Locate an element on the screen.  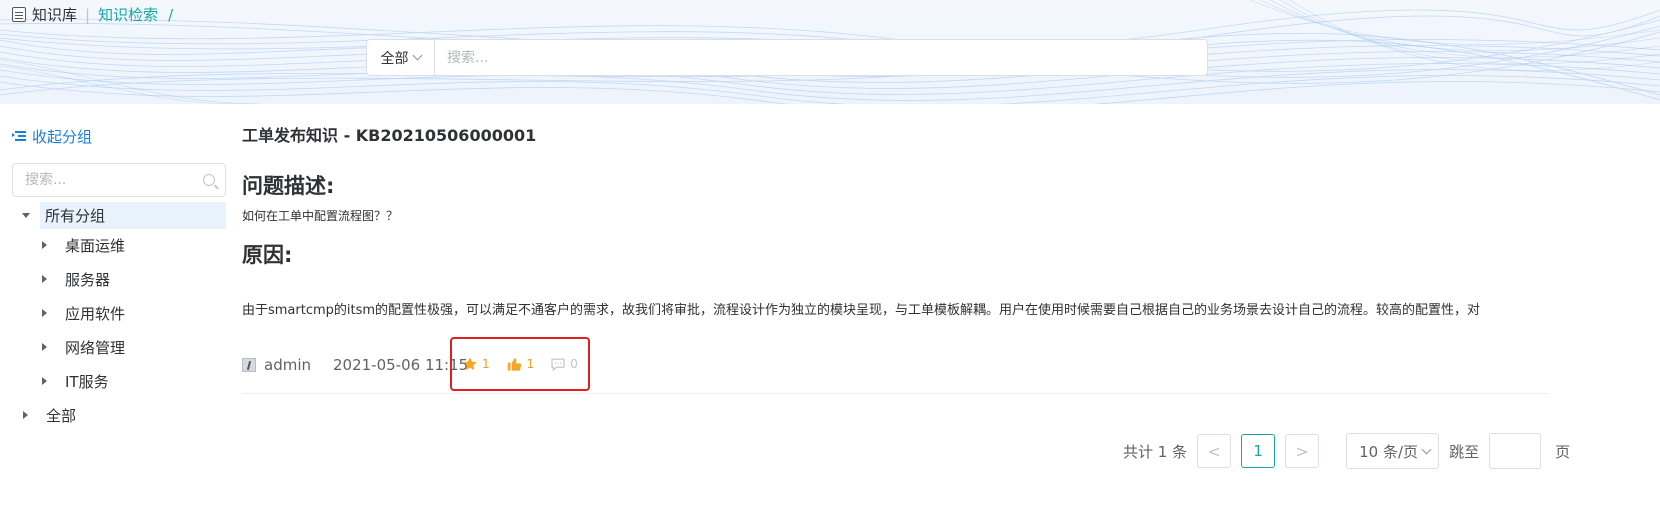
pagination: 共计 1 条 < 1 > 10 条/页 跳至 页 is located at coordinates (1346, 451).